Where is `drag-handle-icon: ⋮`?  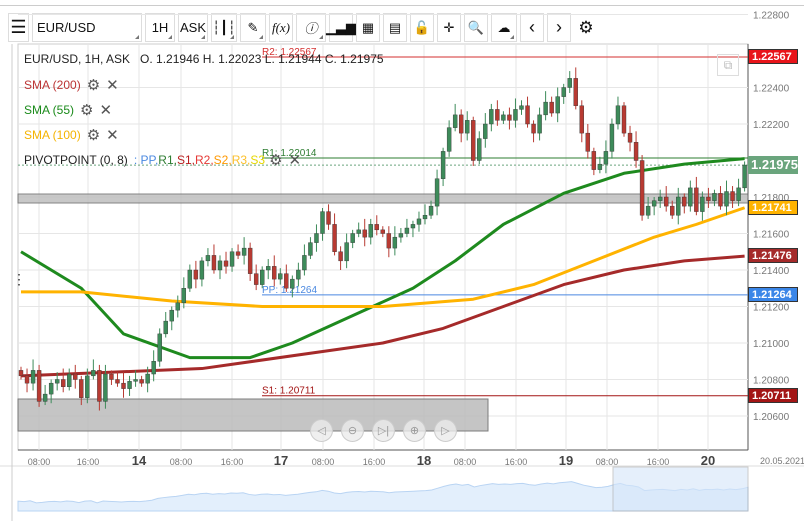
drag-handle-icon: ⋮ is located at coordinates (19, 279).